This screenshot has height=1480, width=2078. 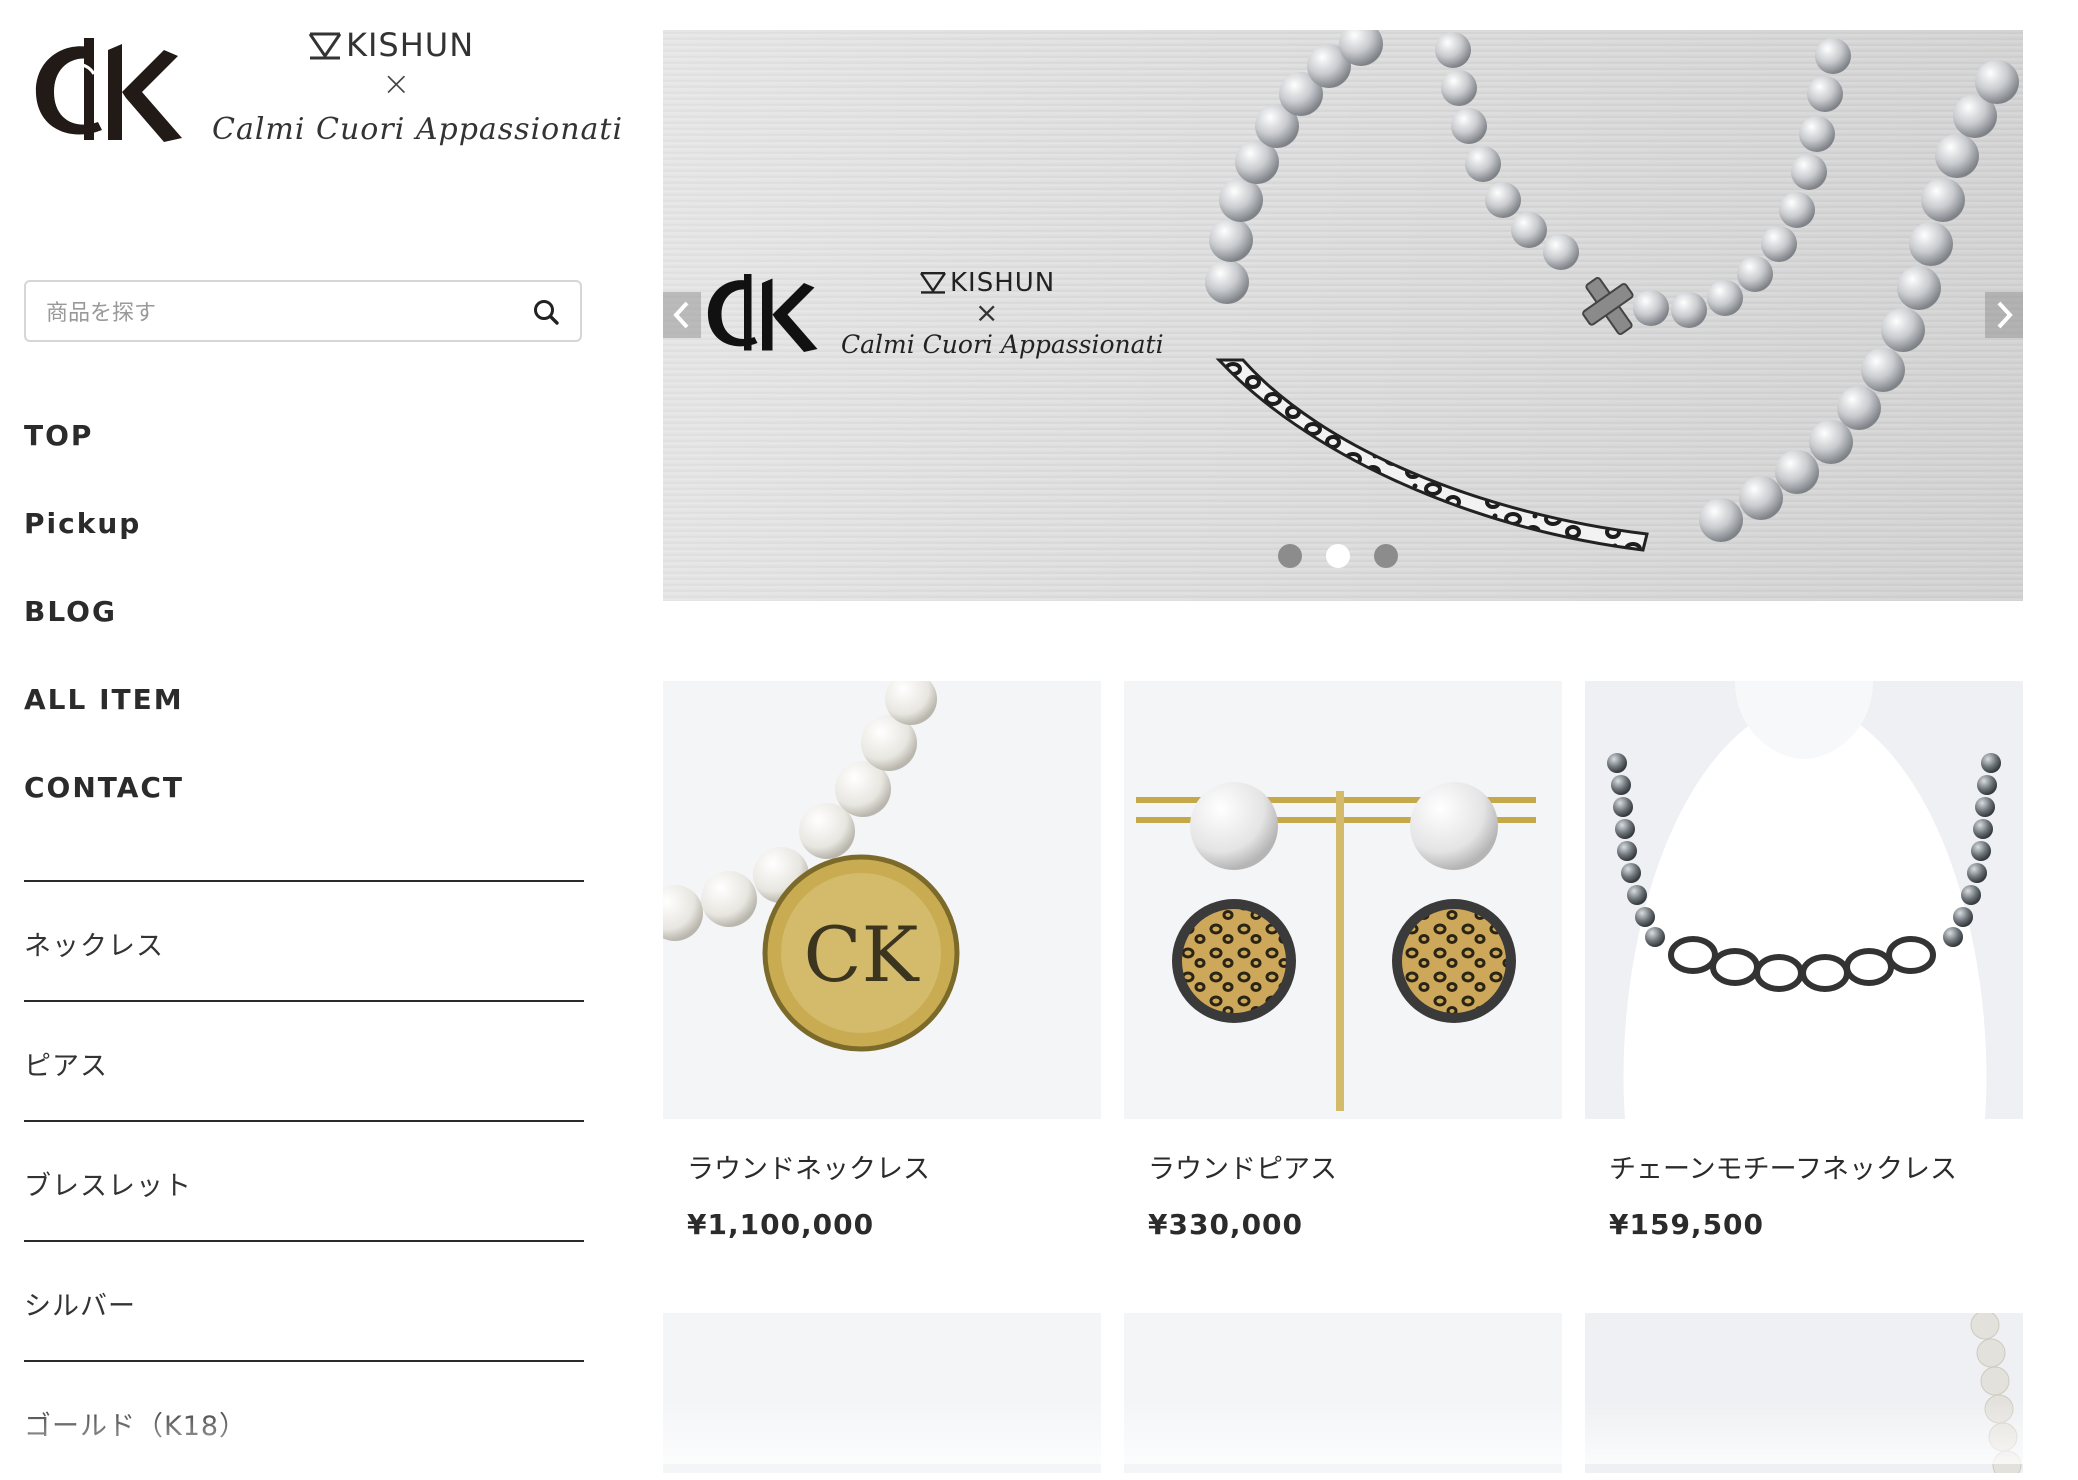 I want to click on chevron-left-icon, so click(x=681, y=315).